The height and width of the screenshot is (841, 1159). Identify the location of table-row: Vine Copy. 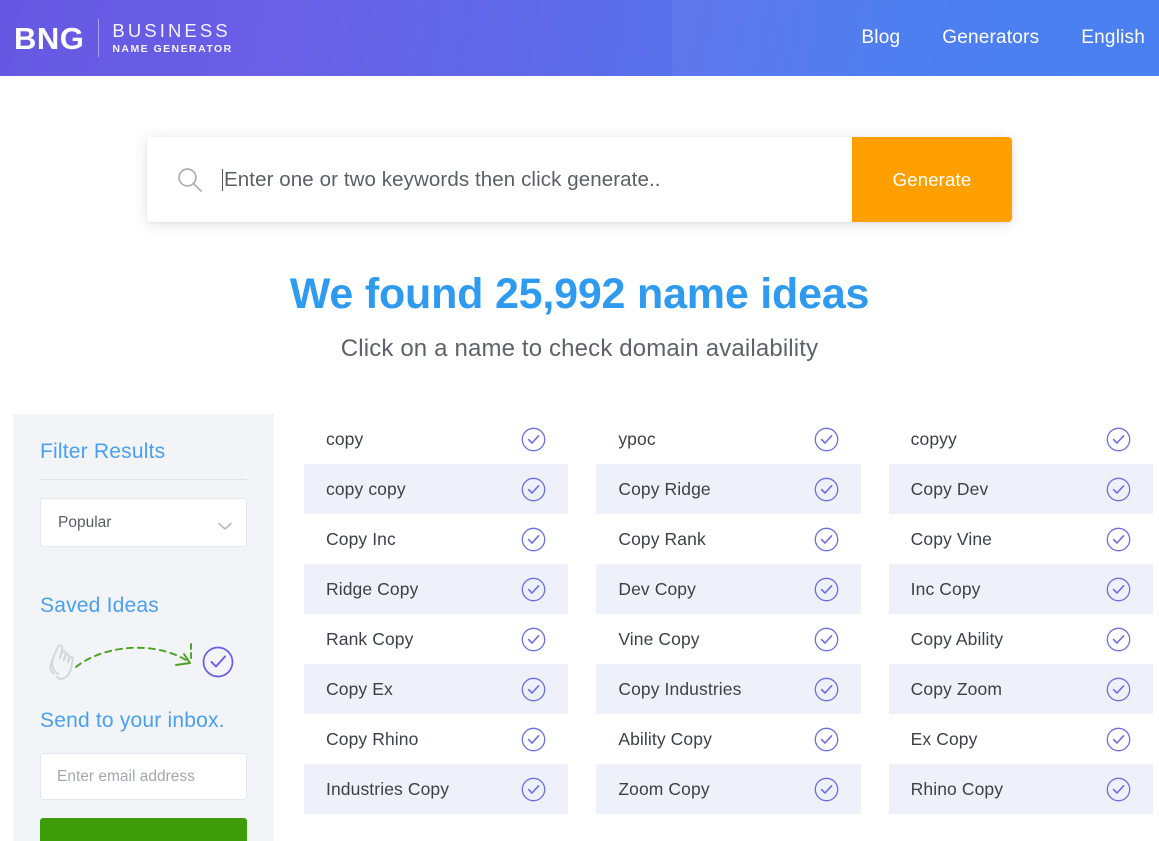
(728, 639).